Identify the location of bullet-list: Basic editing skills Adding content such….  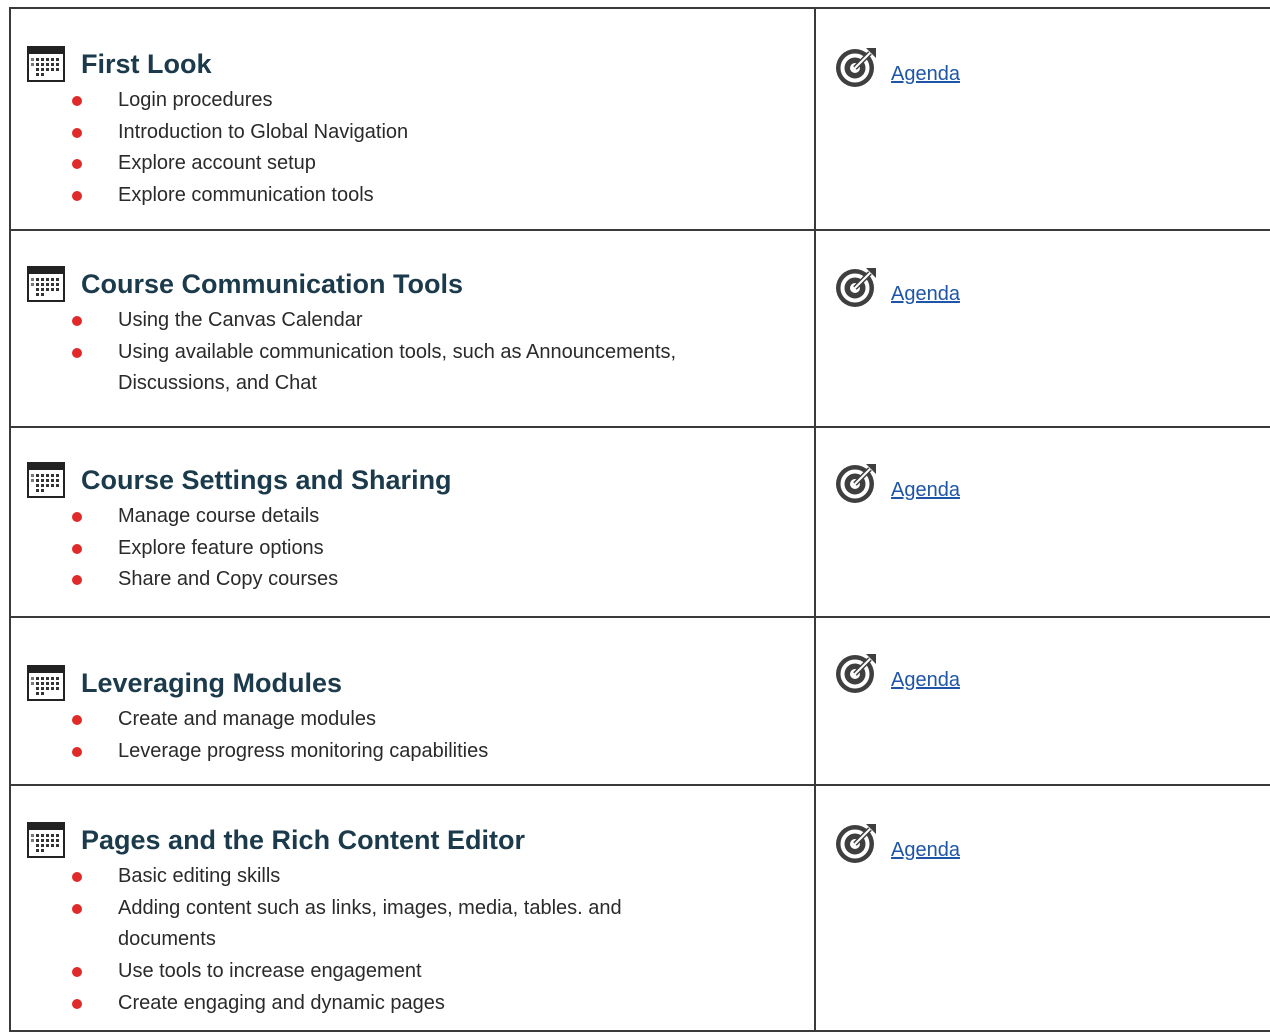
(412, 940).